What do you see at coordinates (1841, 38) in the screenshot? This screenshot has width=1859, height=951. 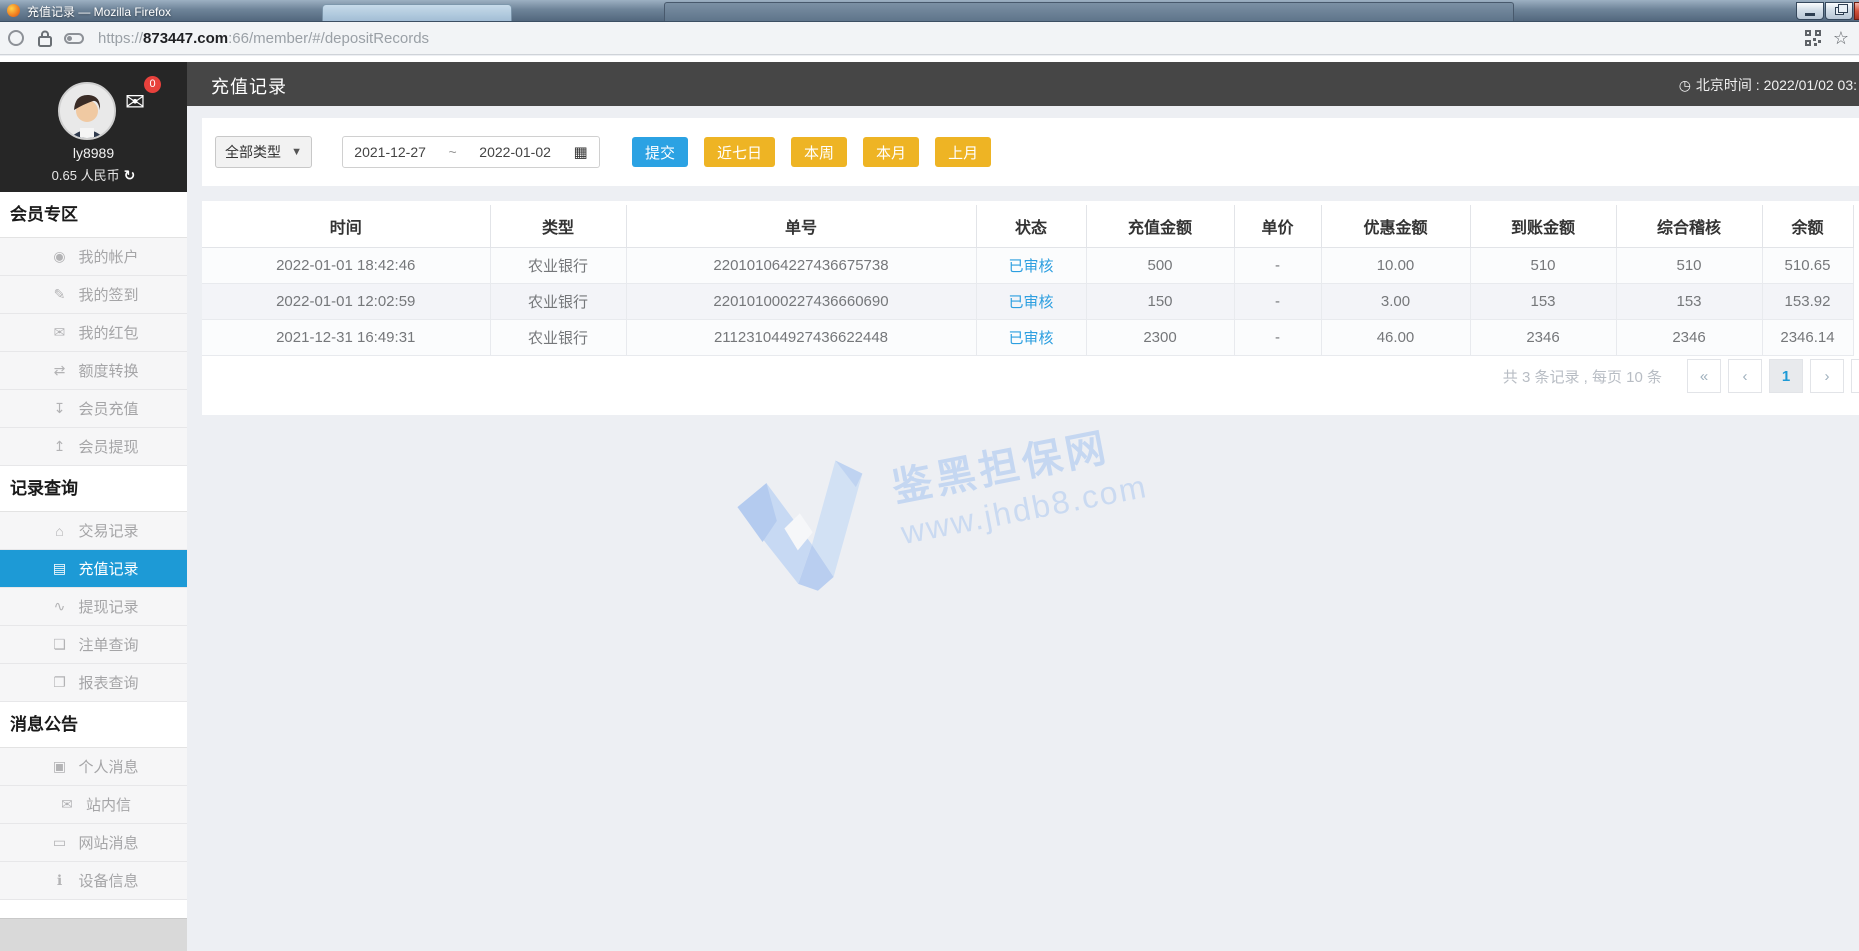 I see `bookmark-star-icon: ☆` at bounding box center [1841, 38].